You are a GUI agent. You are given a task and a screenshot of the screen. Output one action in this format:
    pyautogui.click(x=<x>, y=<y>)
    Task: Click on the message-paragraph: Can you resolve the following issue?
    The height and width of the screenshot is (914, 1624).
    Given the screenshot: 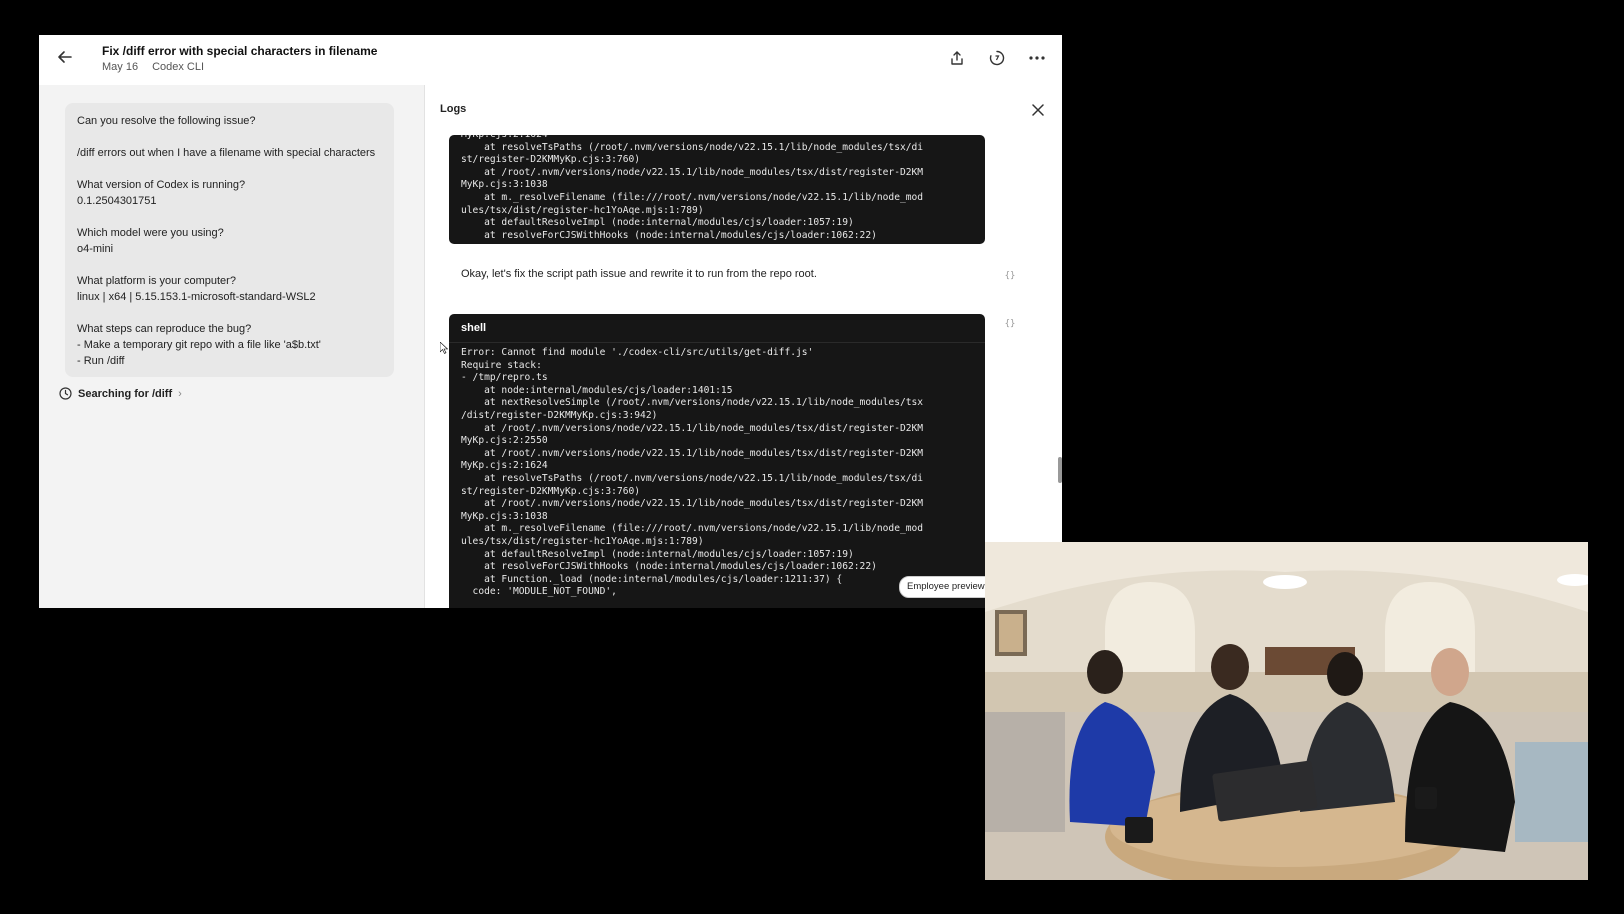 What is the action you would take?
    pyautogui.click(x=166, y=121)
    